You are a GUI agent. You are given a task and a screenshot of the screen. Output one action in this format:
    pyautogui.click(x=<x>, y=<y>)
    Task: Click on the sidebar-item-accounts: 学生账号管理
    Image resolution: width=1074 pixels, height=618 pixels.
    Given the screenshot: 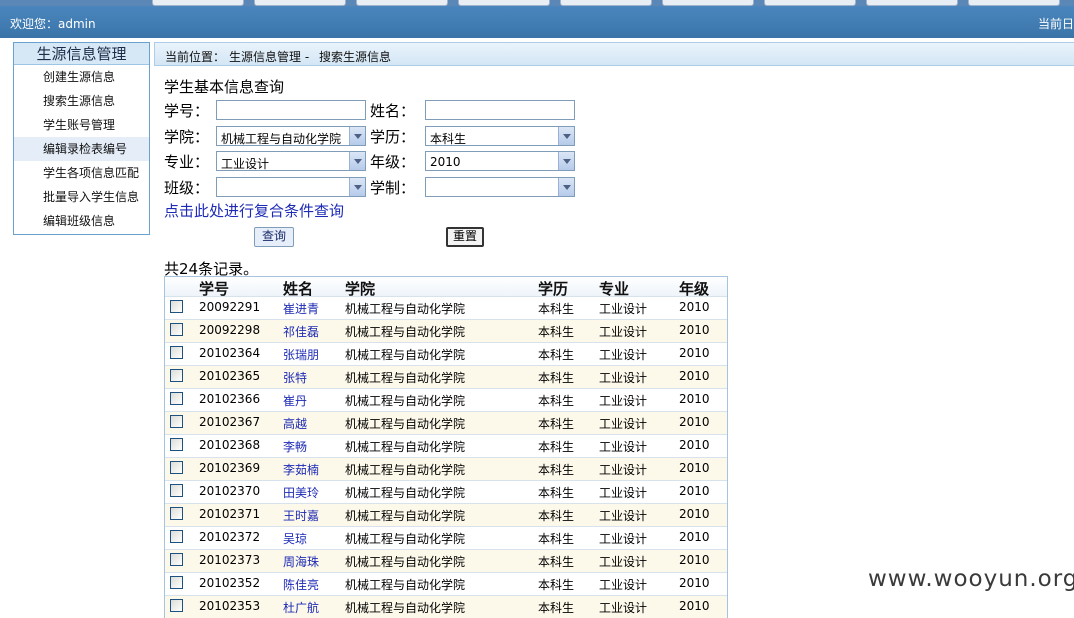 What is the action you would take?
    pyautogui.click(x=81, y=125)
    